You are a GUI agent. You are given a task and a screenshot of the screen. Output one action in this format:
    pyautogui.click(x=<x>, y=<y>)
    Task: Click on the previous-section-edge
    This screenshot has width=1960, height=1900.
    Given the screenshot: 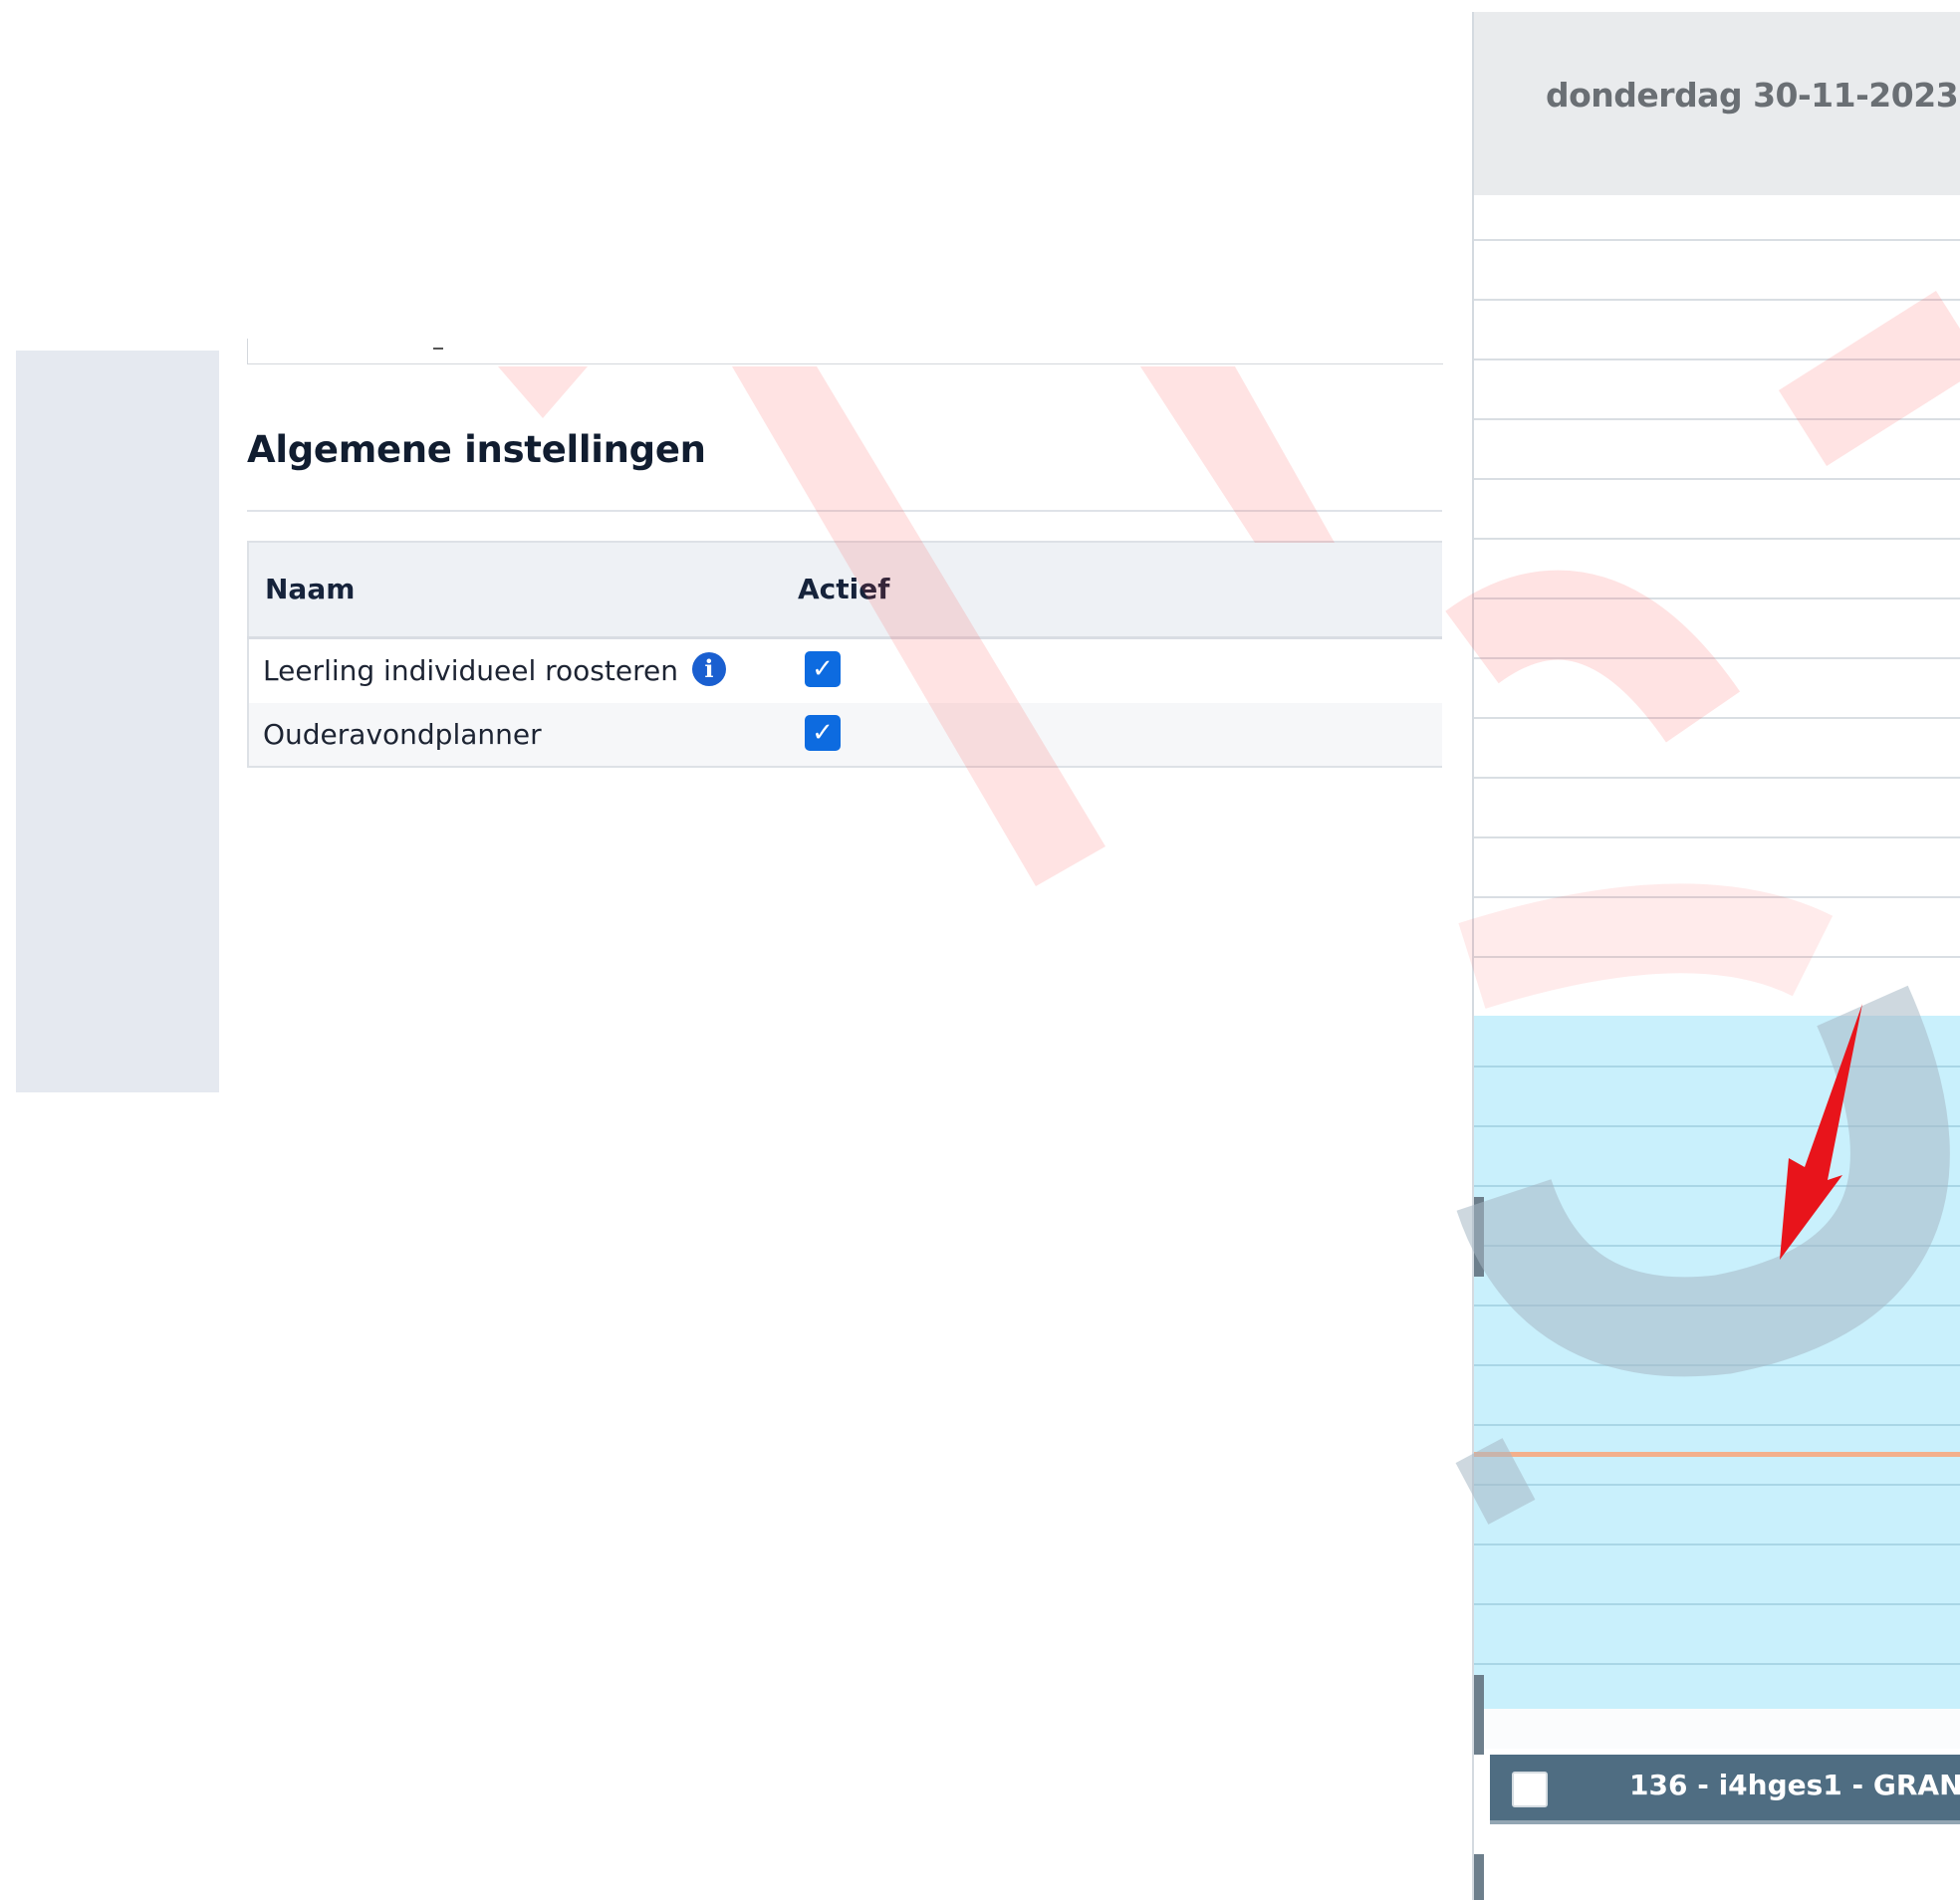 What is the action you would take?
    pyautogui.click(x=845, y=351)
    